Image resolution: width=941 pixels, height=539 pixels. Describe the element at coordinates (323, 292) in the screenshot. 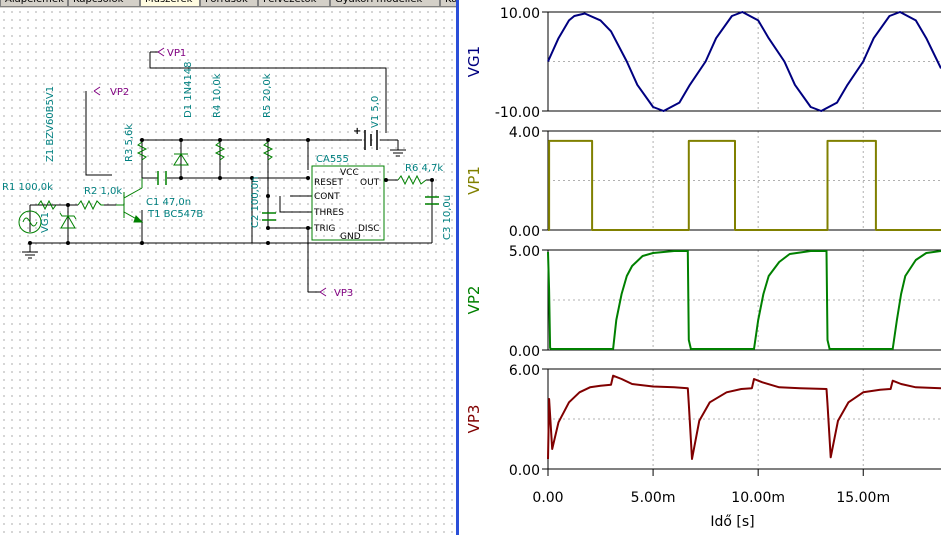

I see `vp3-probe-icon` at that location.